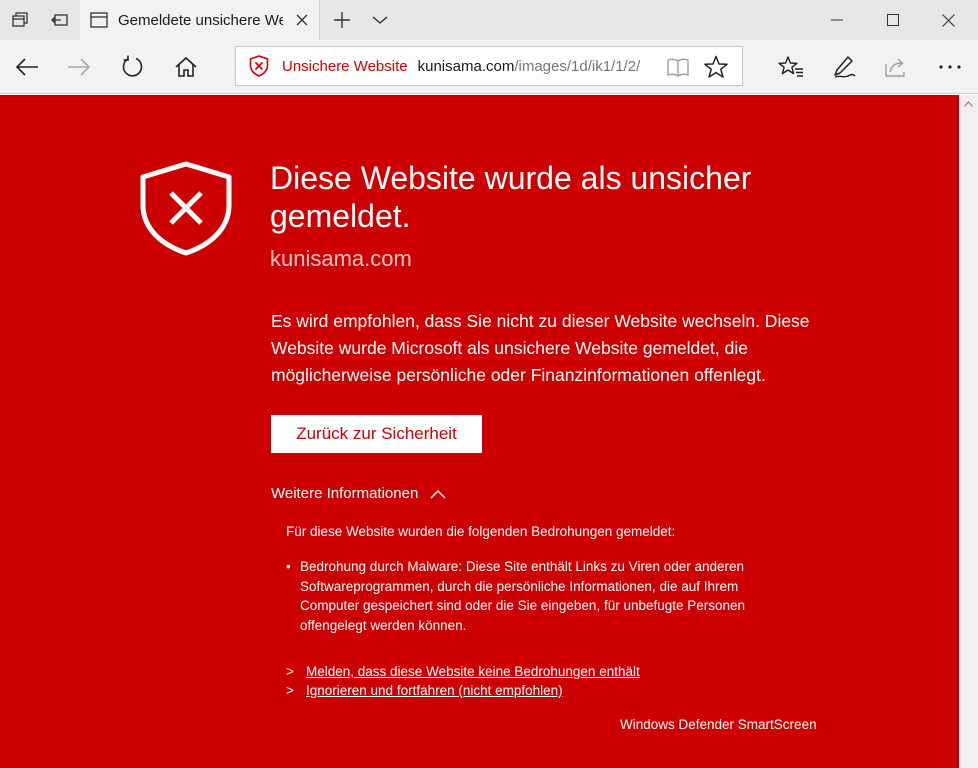 The image size is (978, 768). Describe the element at coordinates (345, 493) in the screenshot. I see `more-info-label: Weitere Informationen` at that location.